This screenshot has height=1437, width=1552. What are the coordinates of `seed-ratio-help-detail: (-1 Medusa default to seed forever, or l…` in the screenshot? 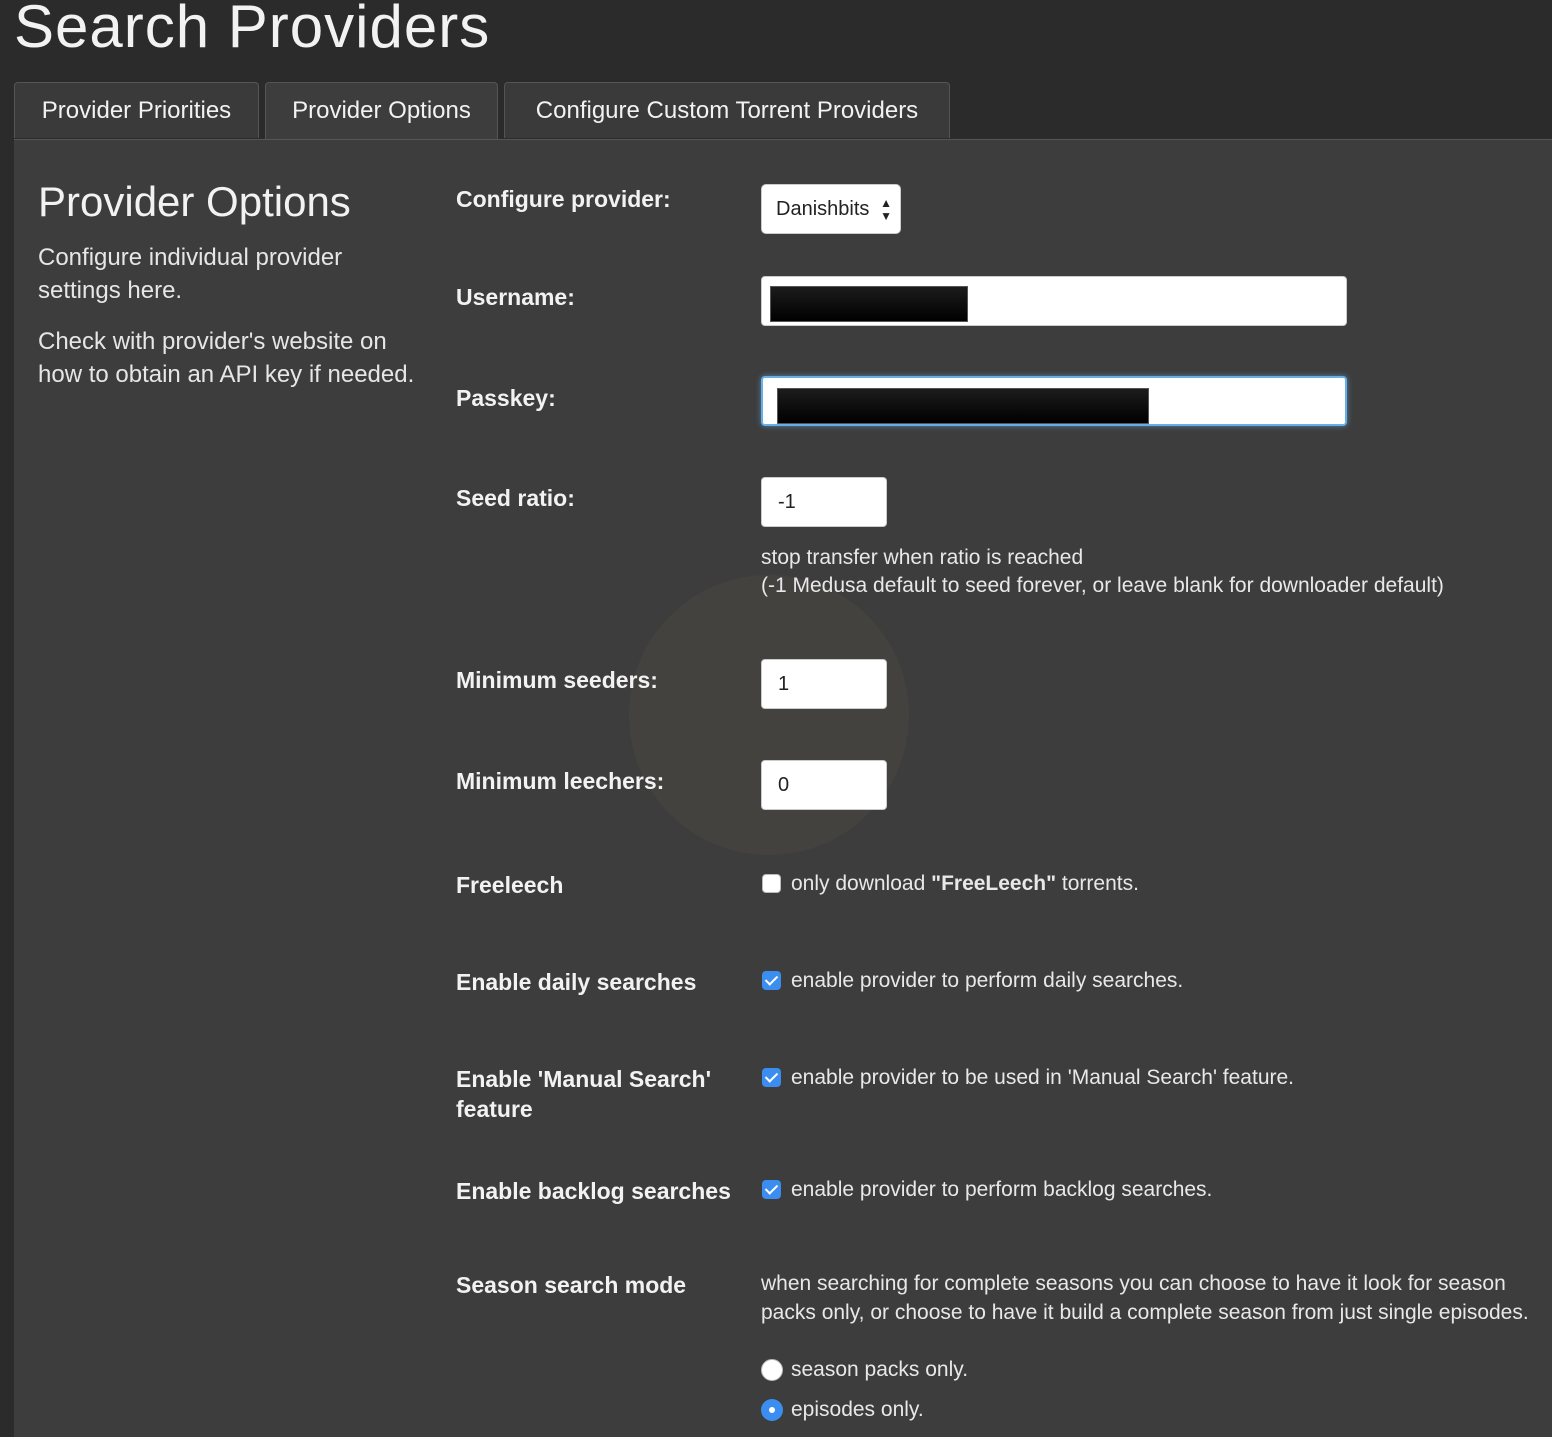 It's located at (1102, 585).